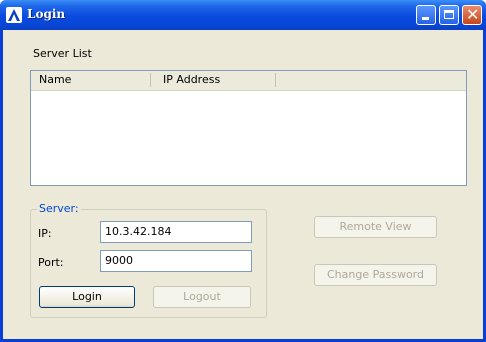 The width and height of the screenshot is (486, 342). Describe the element at coordinates (62, 53) in the screenshot. I see `server-list-label: Server List` at that location.